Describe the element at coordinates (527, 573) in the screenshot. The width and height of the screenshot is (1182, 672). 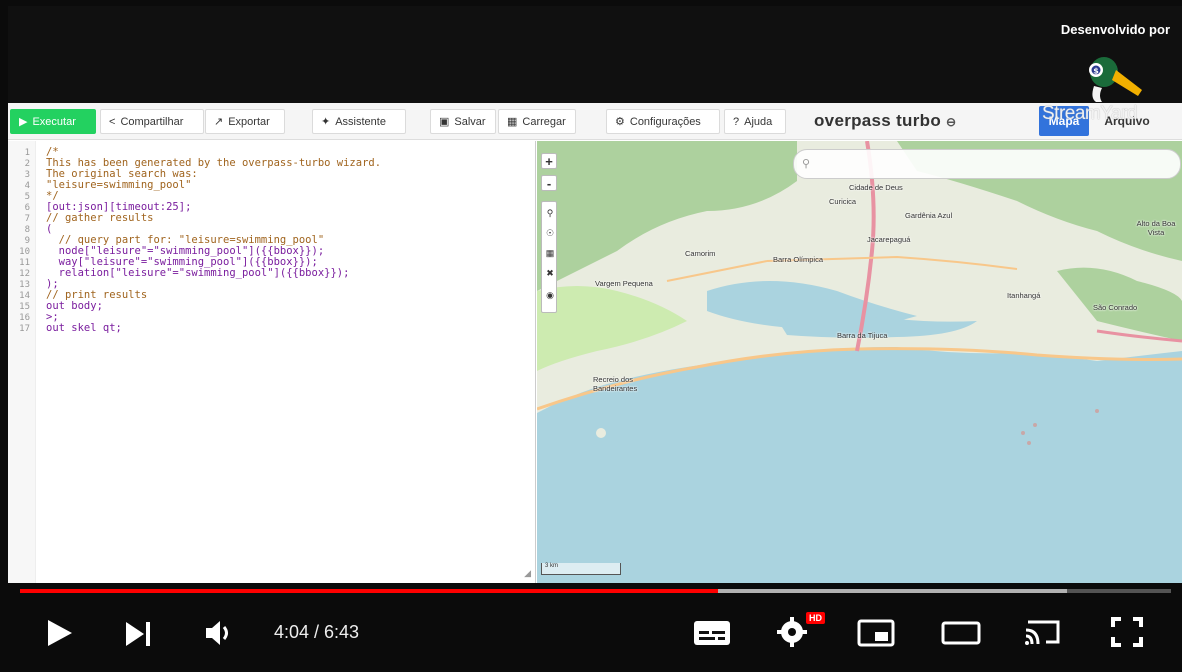
I see `resize-grip-icon: ◢` at that location.